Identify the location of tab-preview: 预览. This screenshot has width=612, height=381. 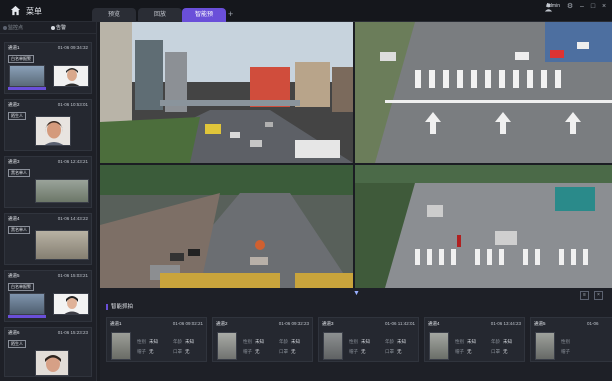
(114, 15).